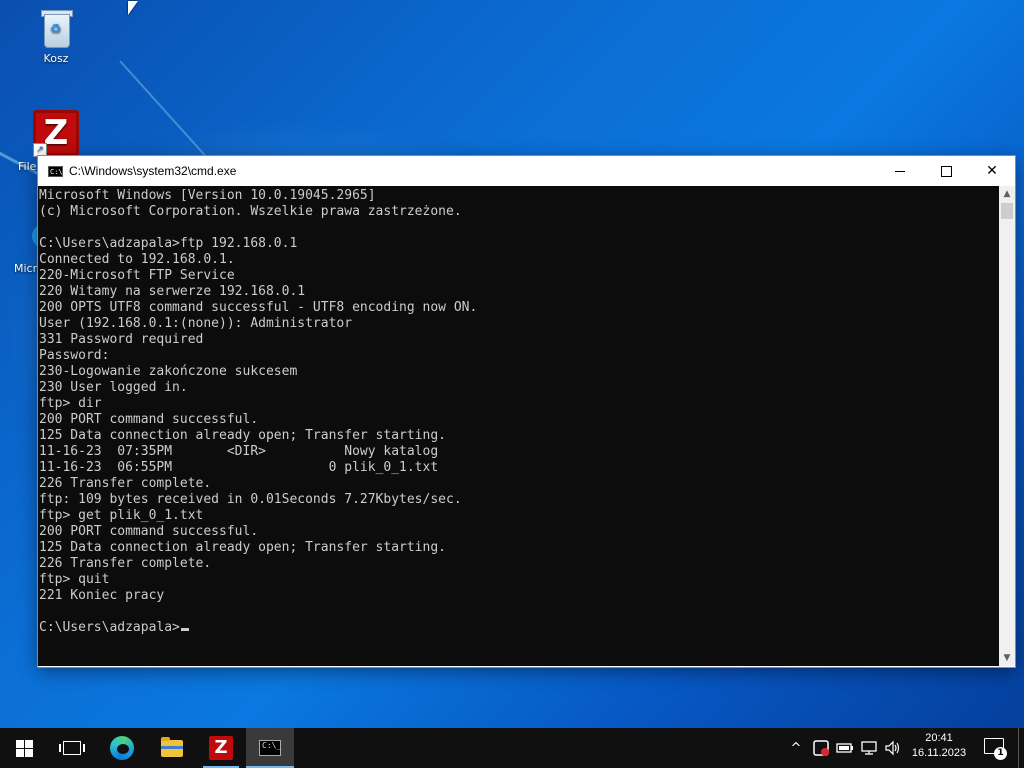 Image resolution: width=1024 pixels, height=768 pixels. I want to click on desktop-icon-recycle-bin: ♻ Kosz, so click(56, 36).